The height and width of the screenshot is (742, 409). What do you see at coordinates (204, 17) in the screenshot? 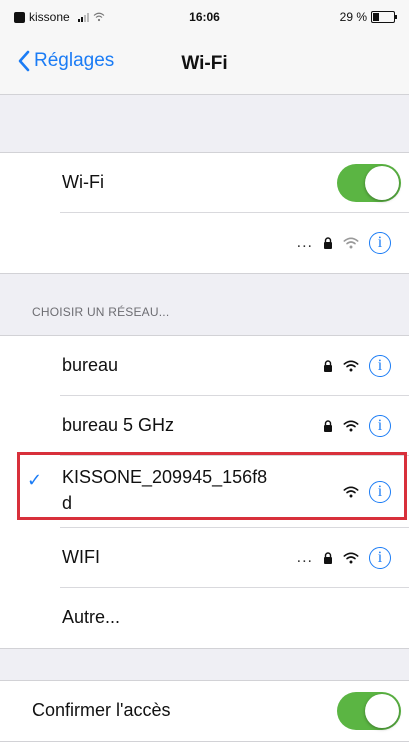
I see `status-bar: kissone 16:06 29 %` at bounding box center [204, 17].